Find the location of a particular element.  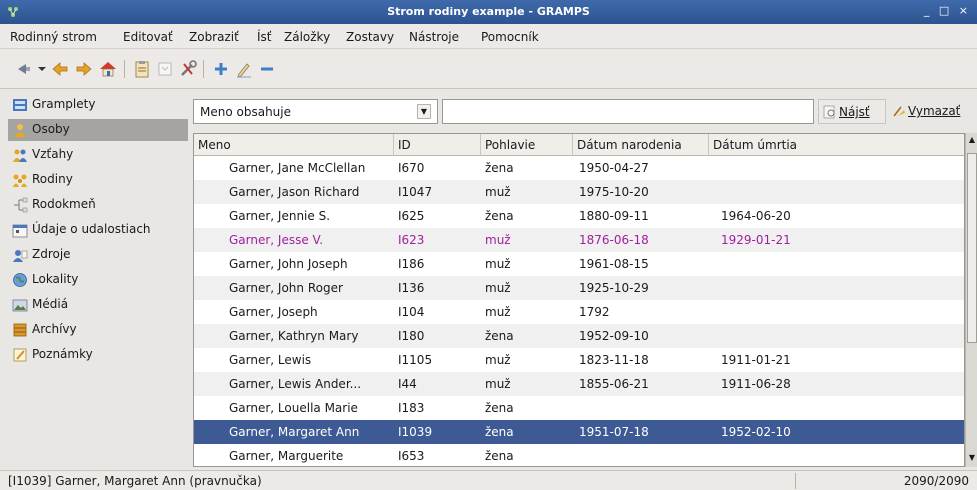

sidebar-item-osoby: Osoby is located at coordinates (98, 130).